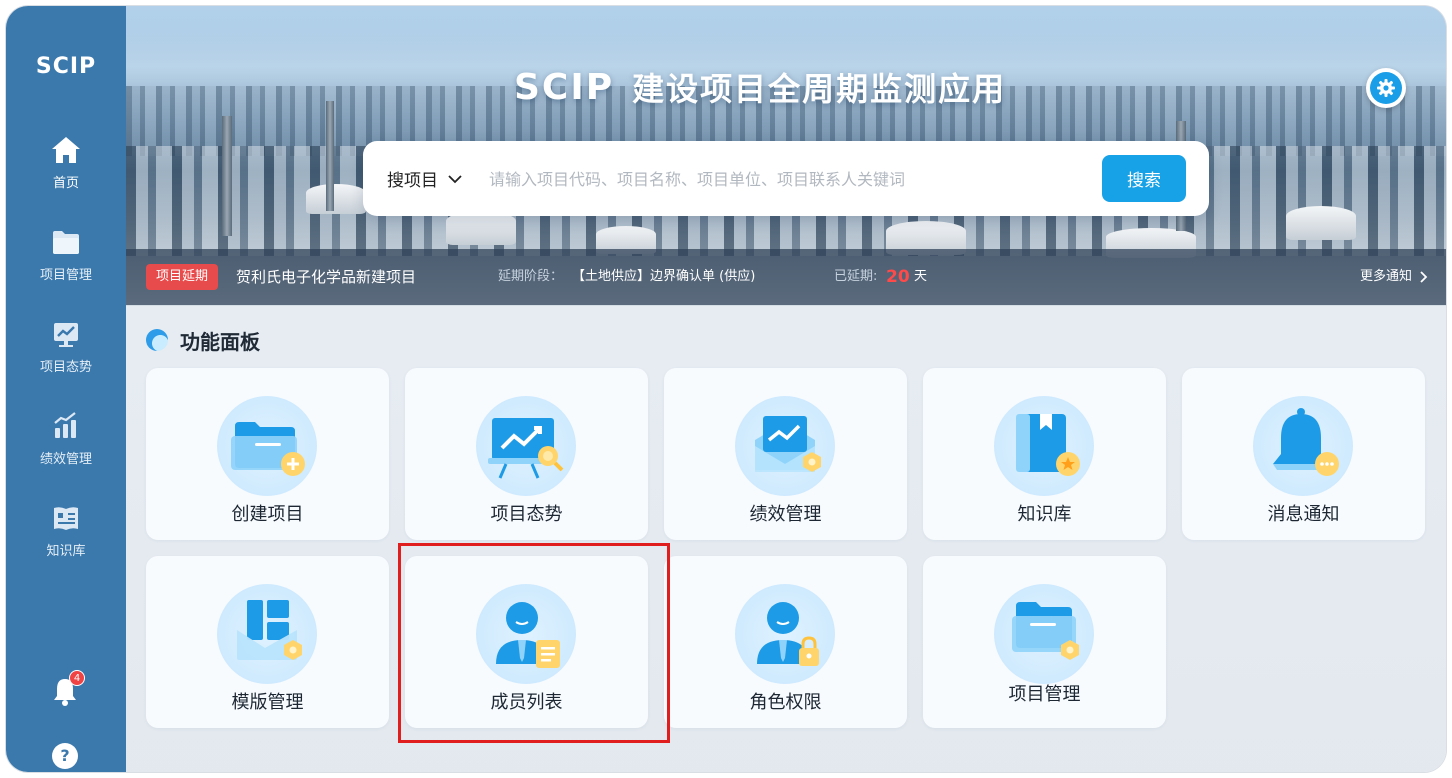 The image size is (1452, 778). Describe the element at coordinates (856, 276) in the screenshot. I see `notice-delay-label: 已延期:` at that location.